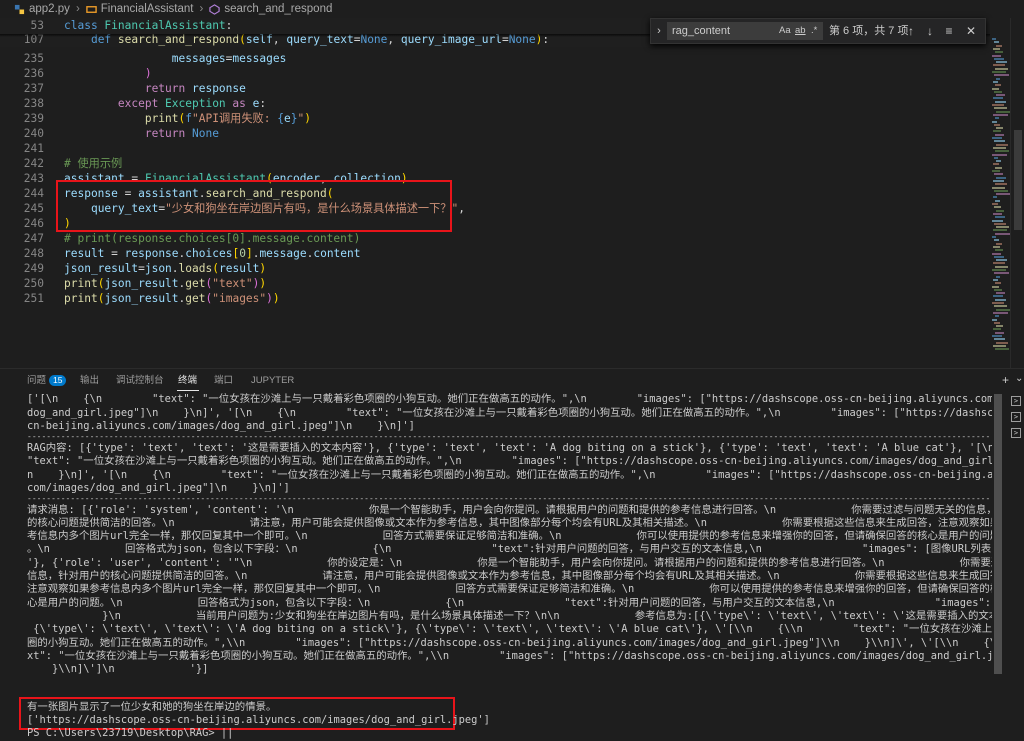 This screenshot has height=741, width=1024. I want to click on close-icon: ✕, so click(971, 31).